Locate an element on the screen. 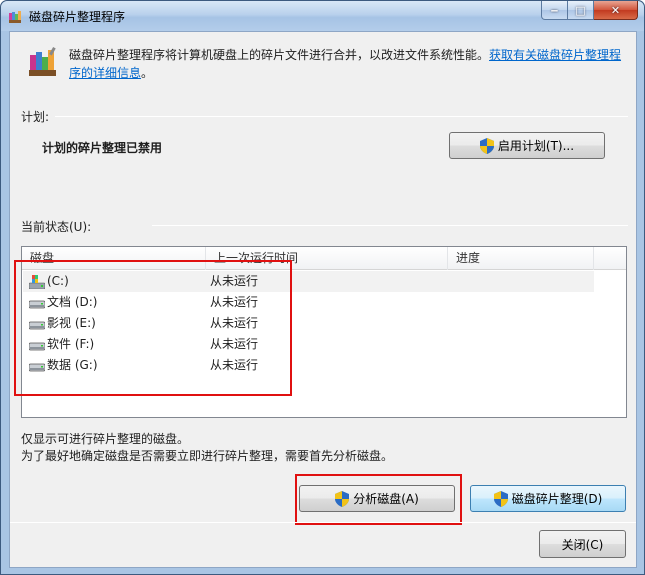 Image resolution: width=645 pixels, height=575 pixels. close-icon: ✕ is located at coordinates (615, 10).